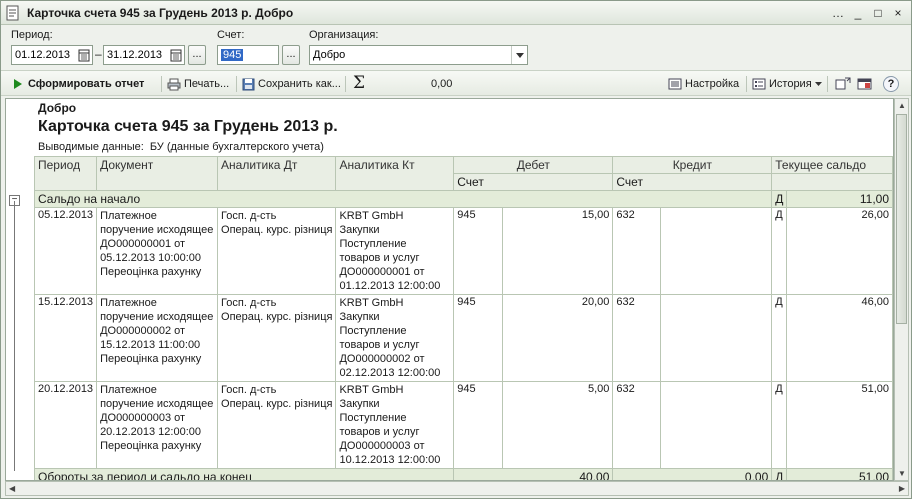 The height and width of the screenshot is (499, 912). Describe the element at coordinates (18, 84) in the screenshot. I see `play-icon` at that location.